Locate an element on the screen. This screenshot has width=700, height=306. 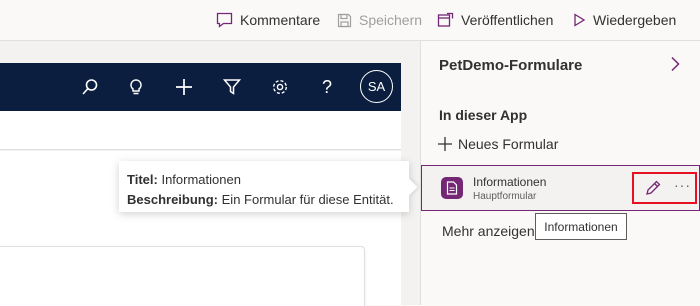
app-navbar: ? SA is located at coordinates (200, 87).